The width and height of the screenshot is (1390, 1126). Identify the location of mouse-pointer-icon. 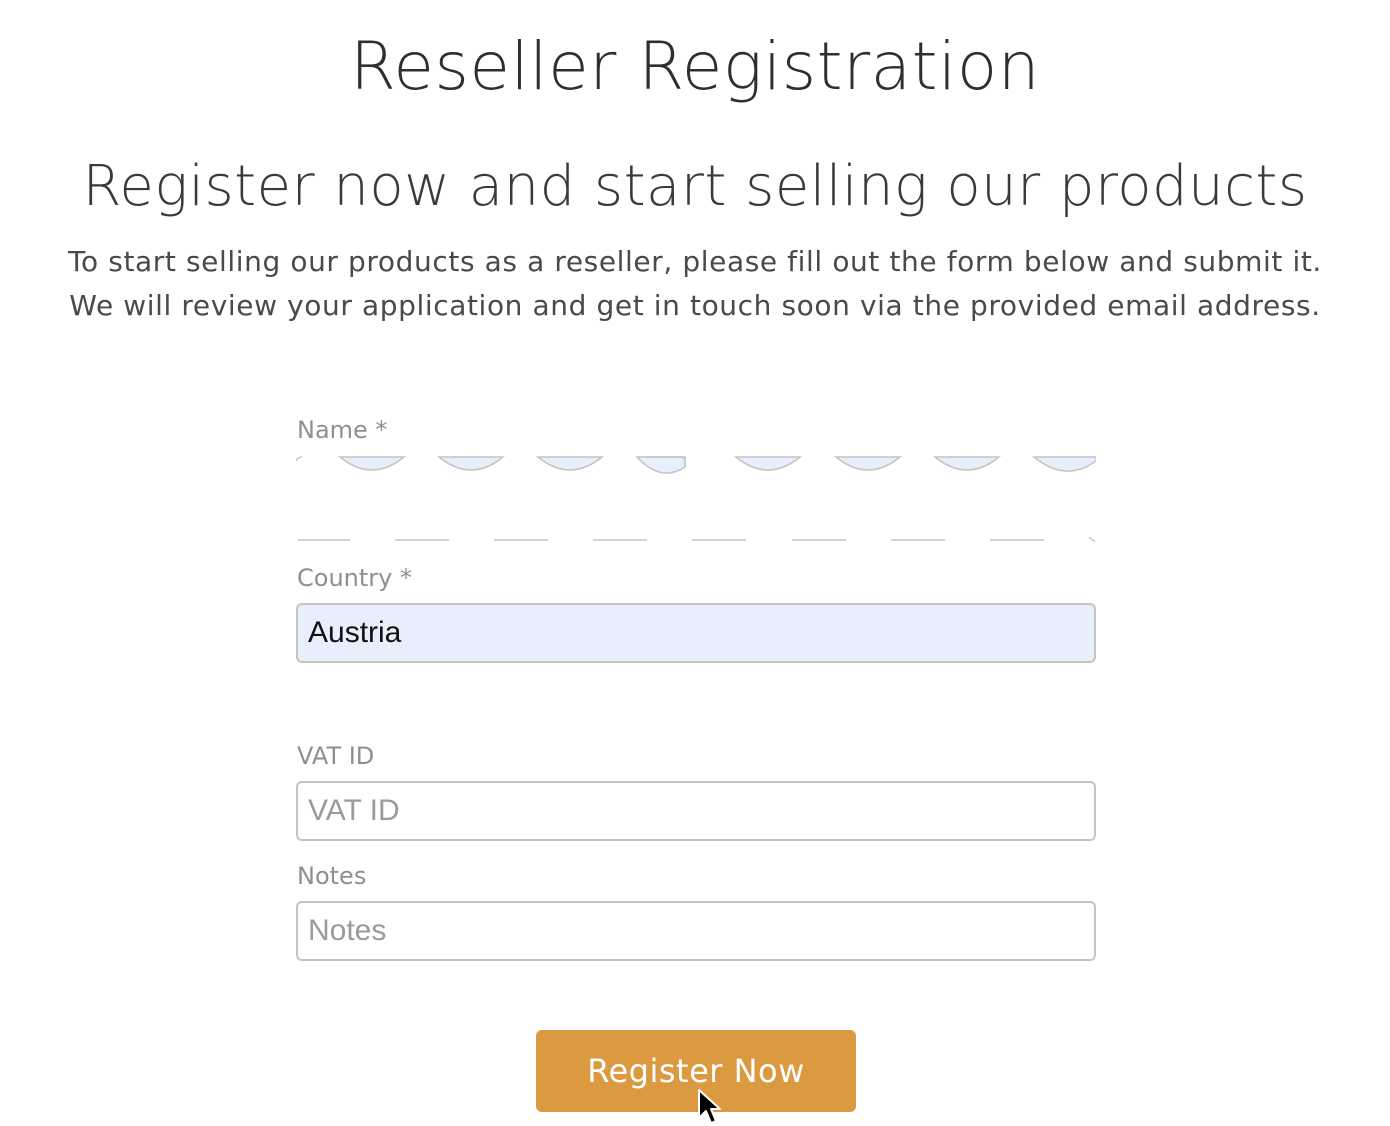
(709, 1106).